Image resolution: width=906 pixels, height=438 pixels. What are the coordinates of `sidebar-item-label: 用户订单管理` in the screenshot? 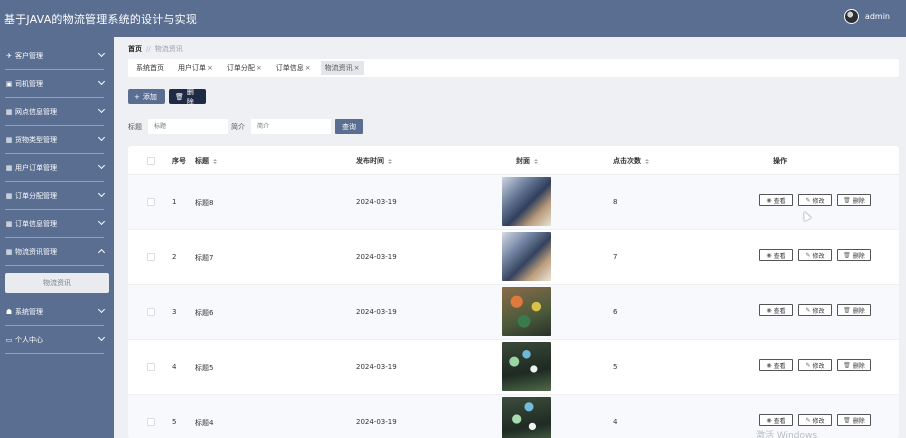 It's located at (36, 168).